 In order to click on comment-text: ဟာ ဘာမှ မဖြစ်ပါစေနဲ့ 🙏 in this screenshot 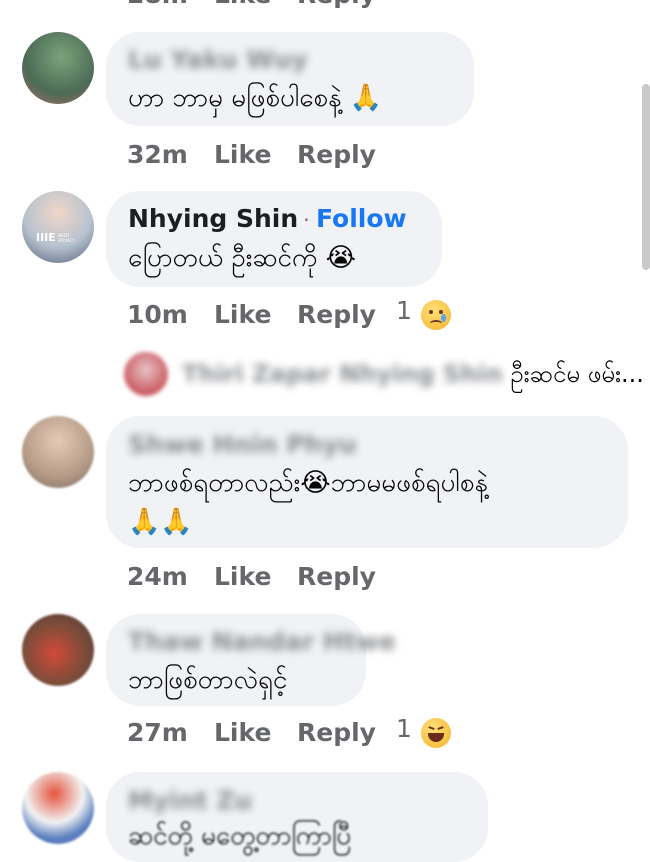, I will do `click(255, 98)`.